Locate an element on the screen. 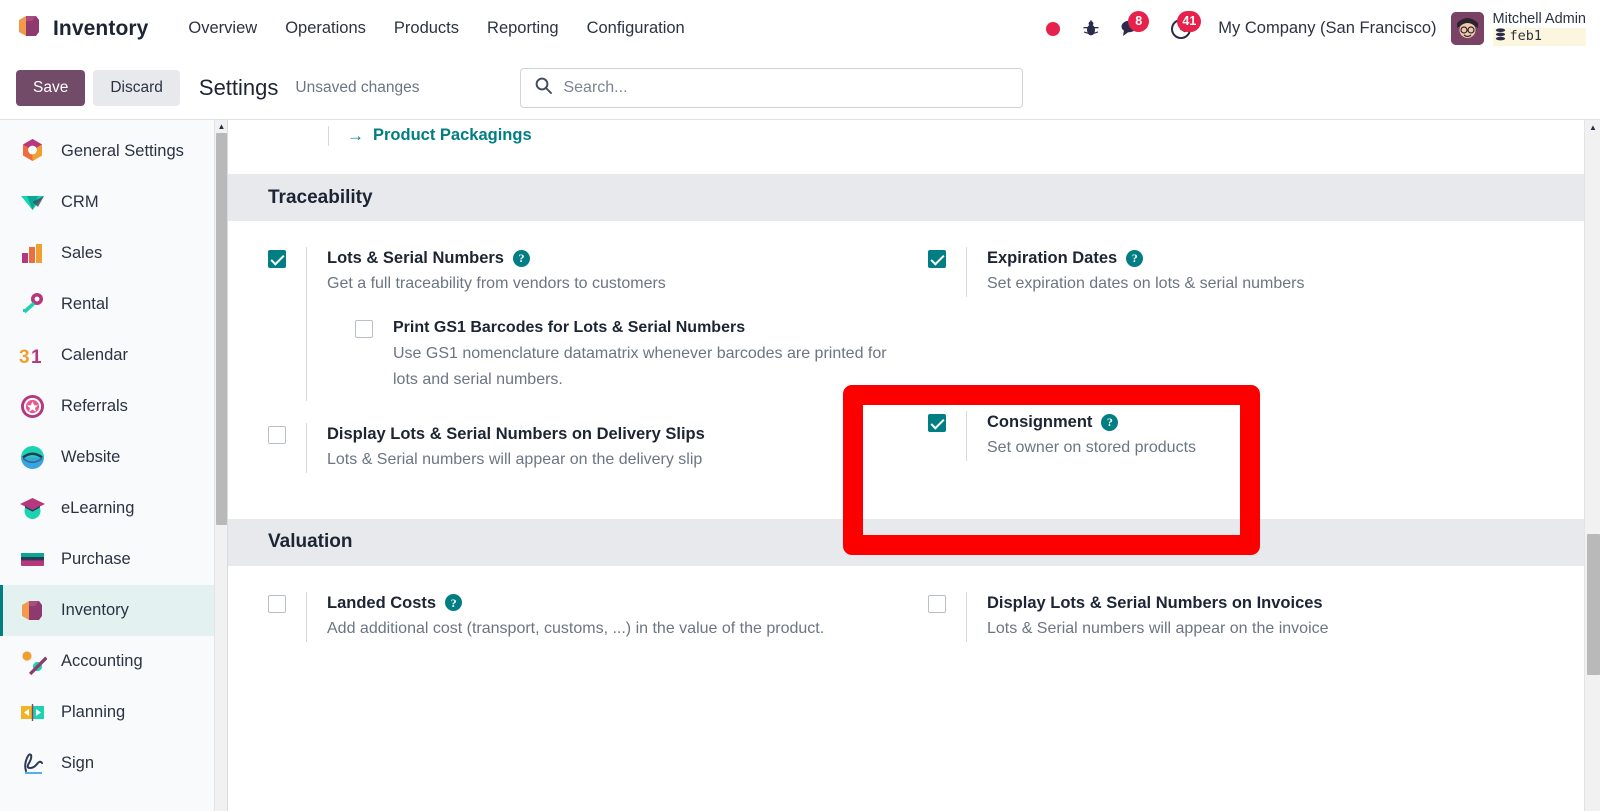 Image resolution: width=1600 pixels, height=811 pixels. user-name: Mitchell Admin is located at coordinates (1539, 19).